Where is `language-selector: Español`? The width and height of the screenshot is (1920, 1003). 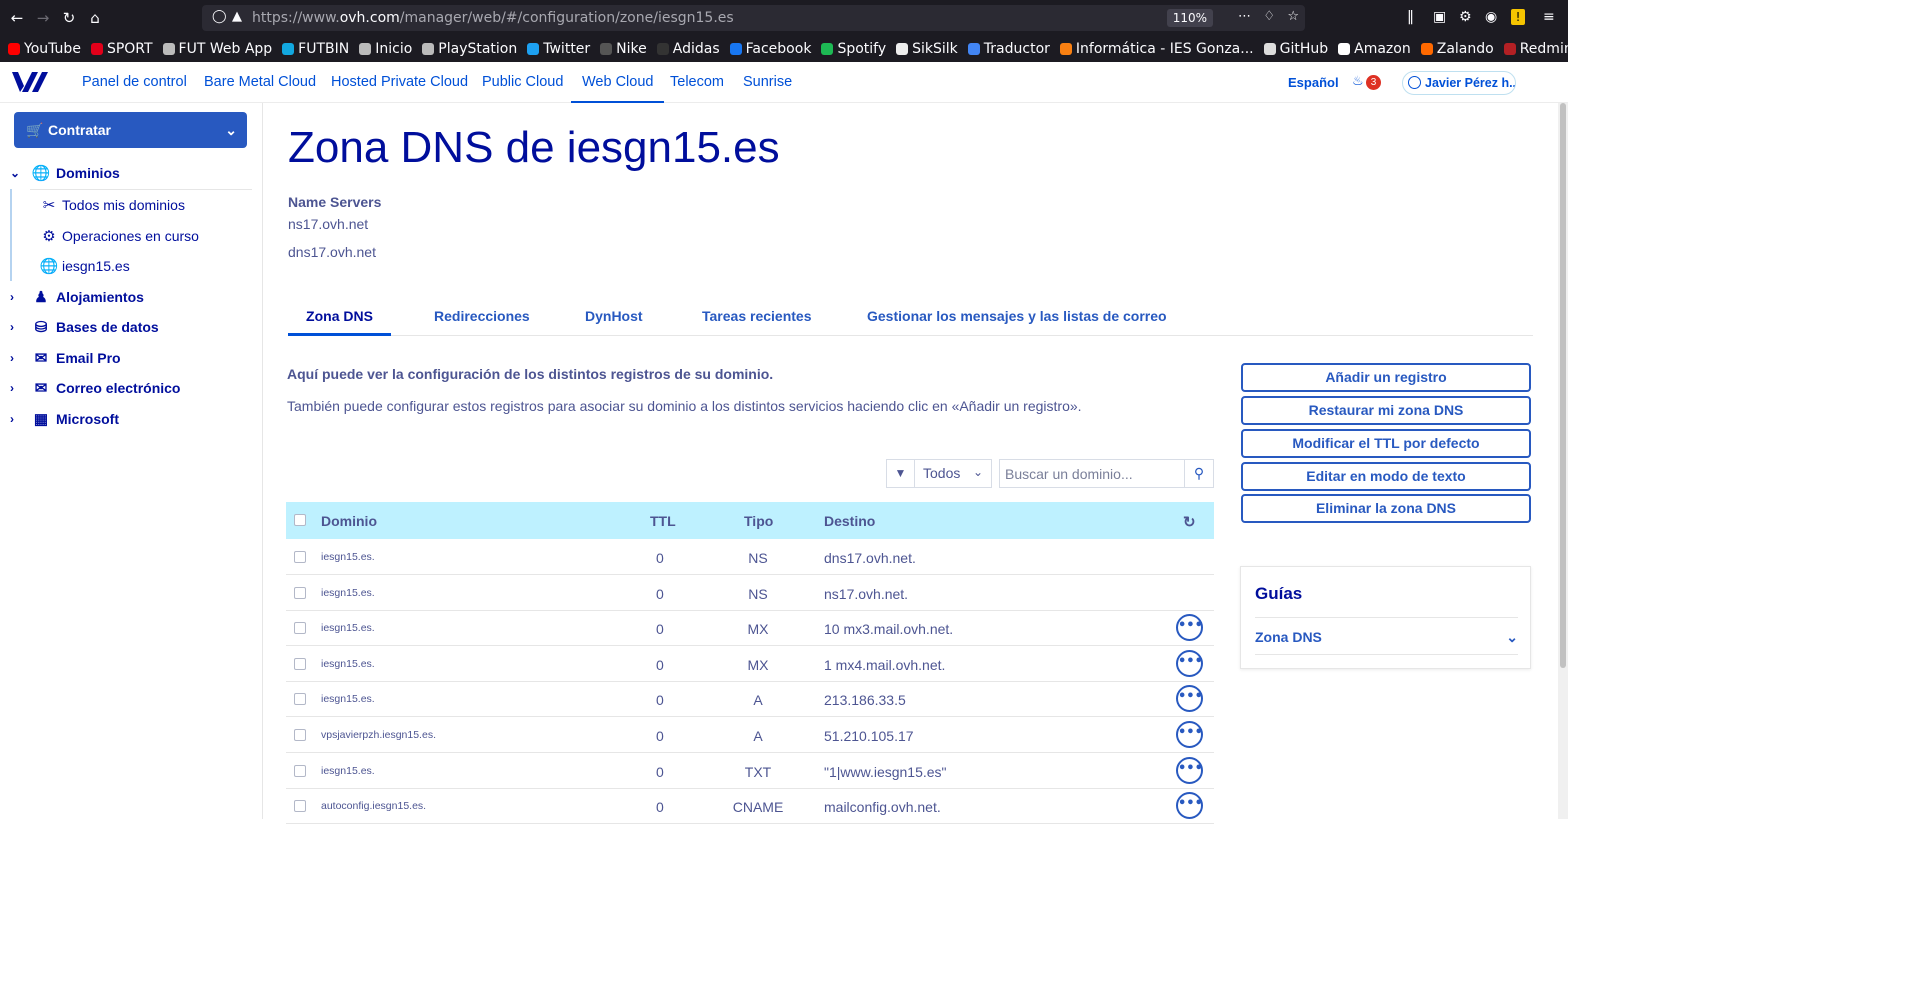
language-selector: Español is located at coordinates (1313, 82).